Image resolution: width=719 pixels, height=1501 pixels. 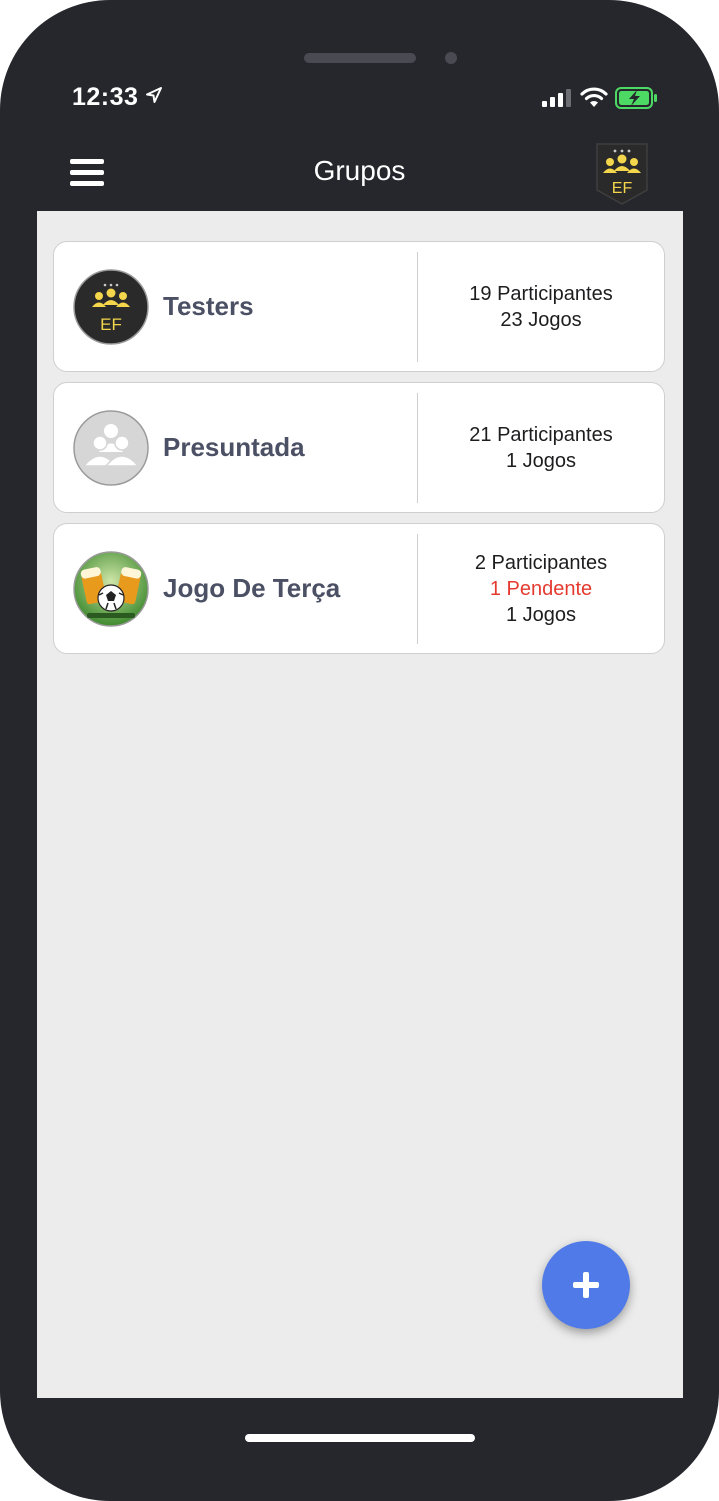 What do you see at coordinates (252, 588) in the screenshot?
I see `group-name: Jogo De Terça` at bounding box center [252, 588].